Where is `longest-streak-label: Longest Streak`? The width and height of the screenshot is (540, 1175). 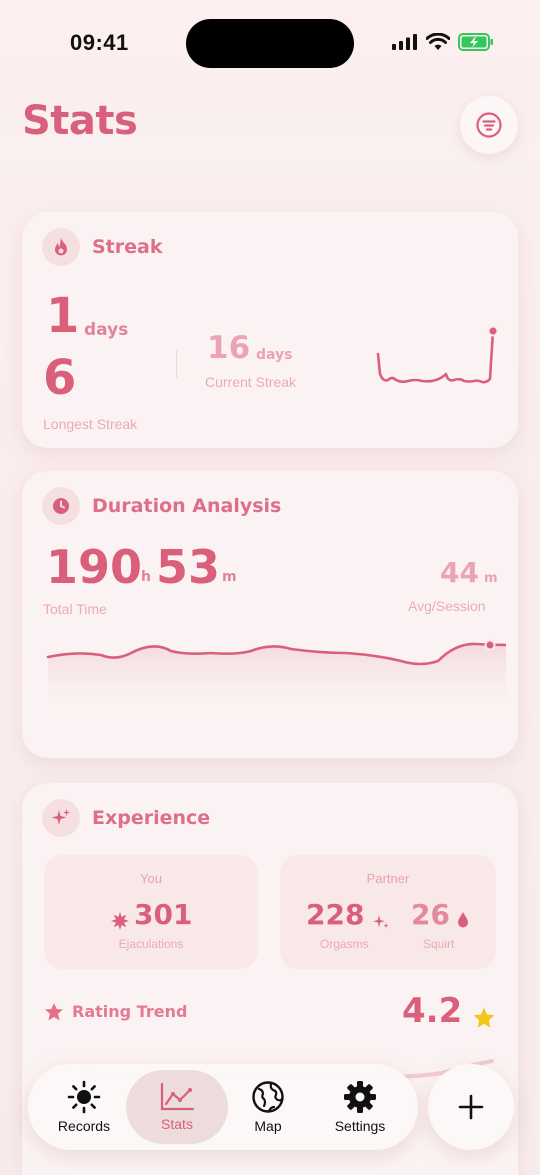
longest-streak-label: Longest Streak is located at coordinates (90, 424).